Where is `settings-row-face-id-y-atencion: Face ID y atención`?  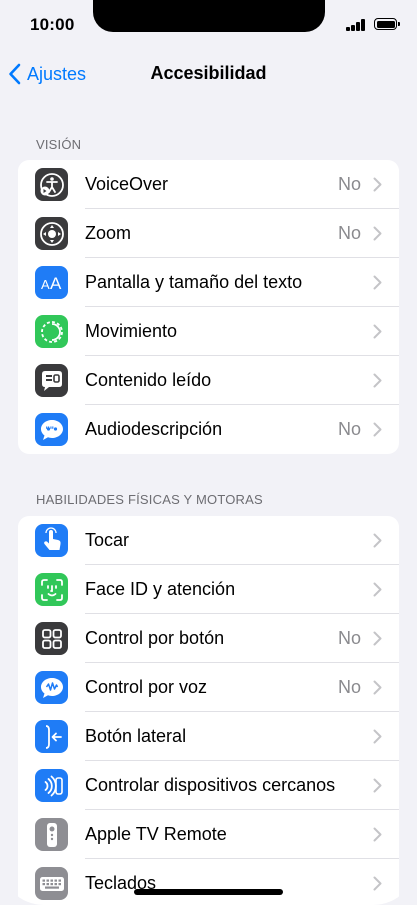
settings-row-face-id-y-atencion: Face ID y atención is located at coordinates (208, 589).